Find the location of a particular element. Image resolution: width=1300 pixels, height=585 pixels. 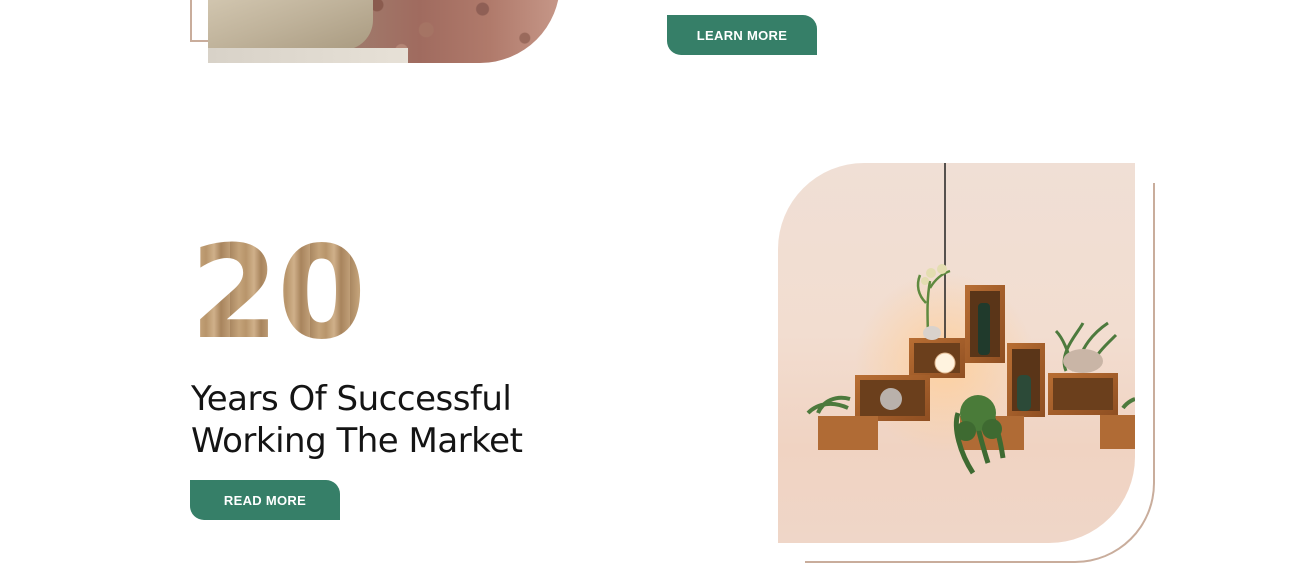

sofa-shape is located at coordinates (290, 25).